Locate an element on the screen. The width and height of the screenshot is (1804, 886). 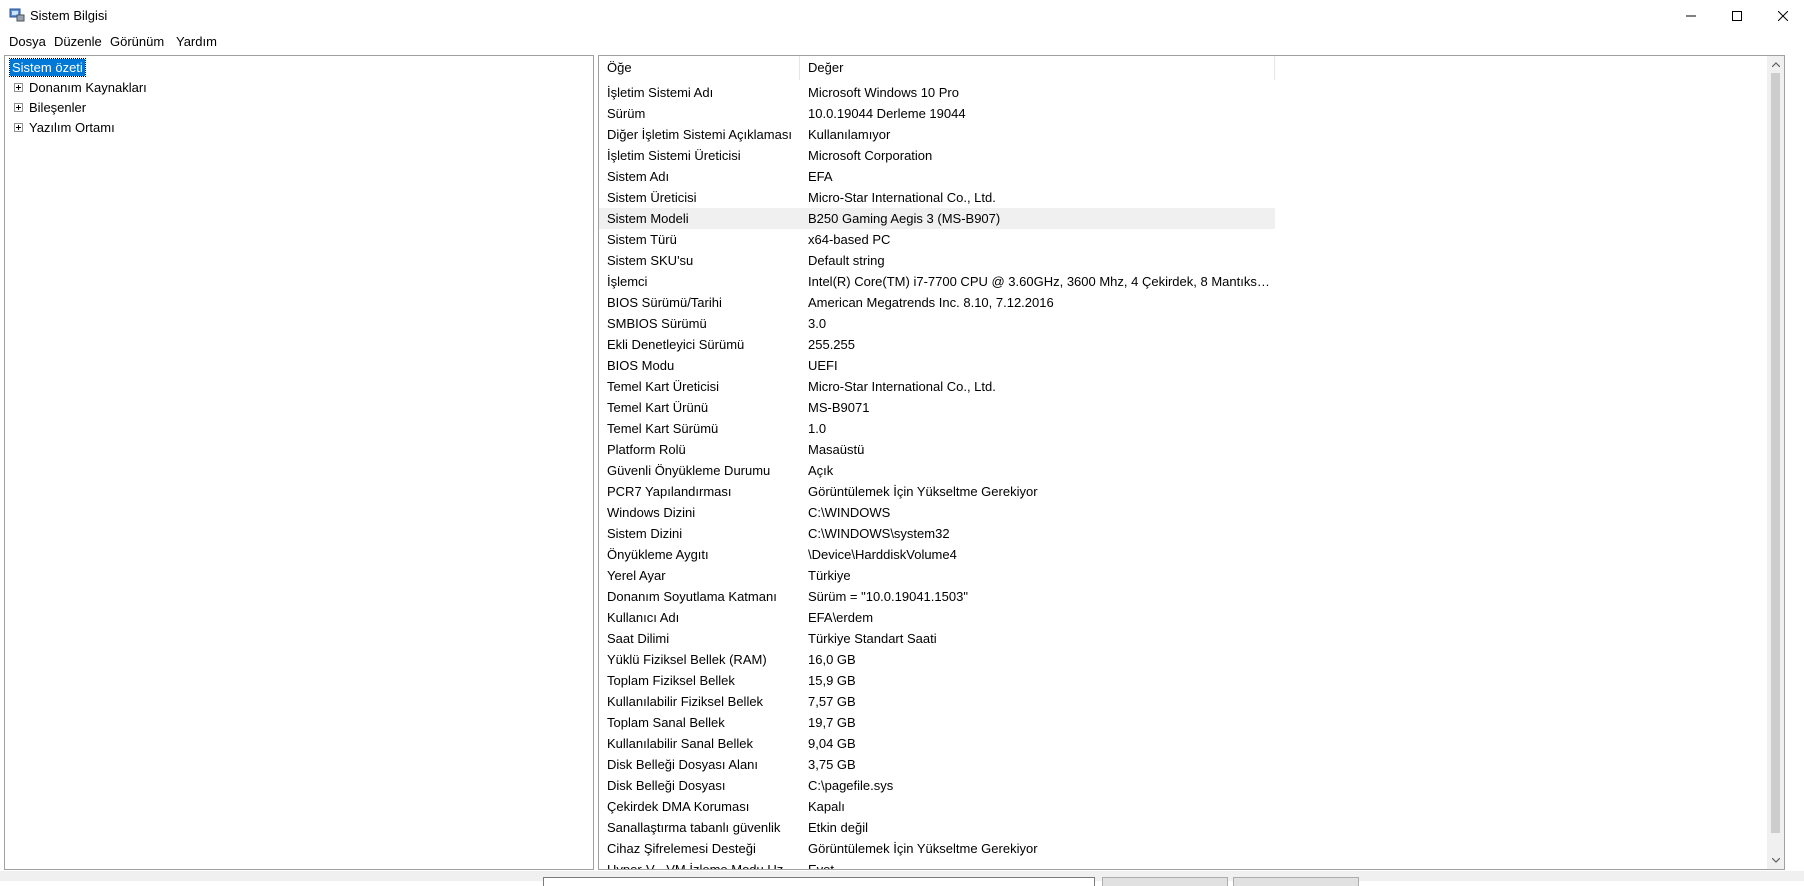
value-cell: 3,75 GB is located at coordinates (832, 764).